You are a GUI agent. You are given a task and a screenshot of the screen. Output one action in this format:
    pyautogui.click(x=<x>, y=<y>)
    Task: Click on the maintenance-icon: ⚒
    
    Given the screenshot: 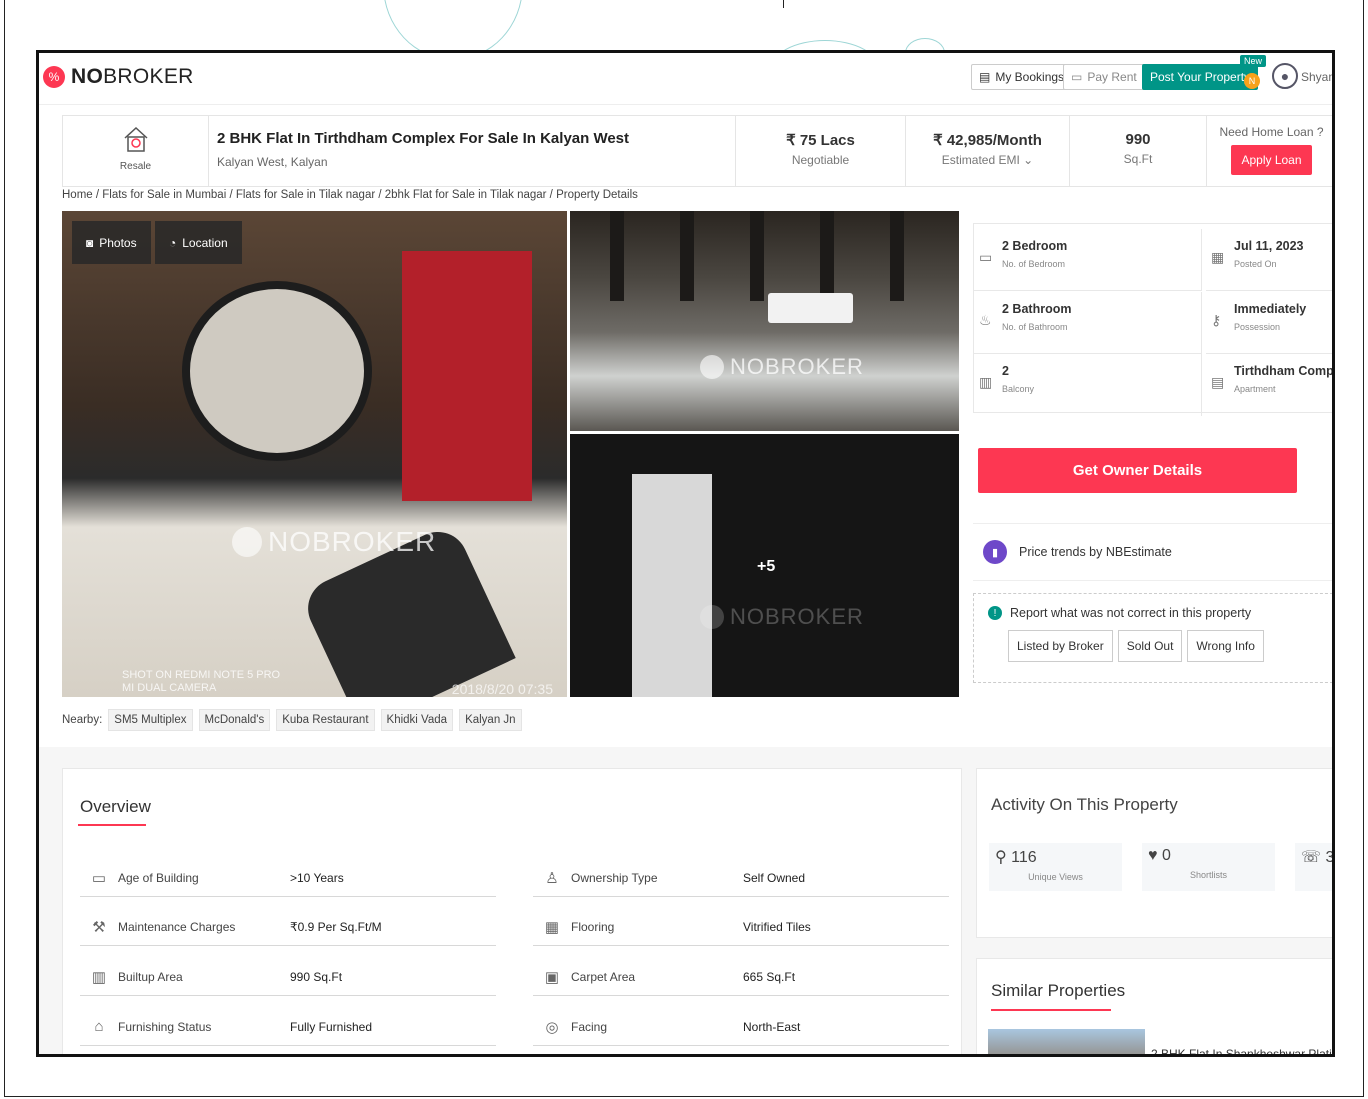 What is the action you would take?
    pyautogui.click(x=99, y=927)
    